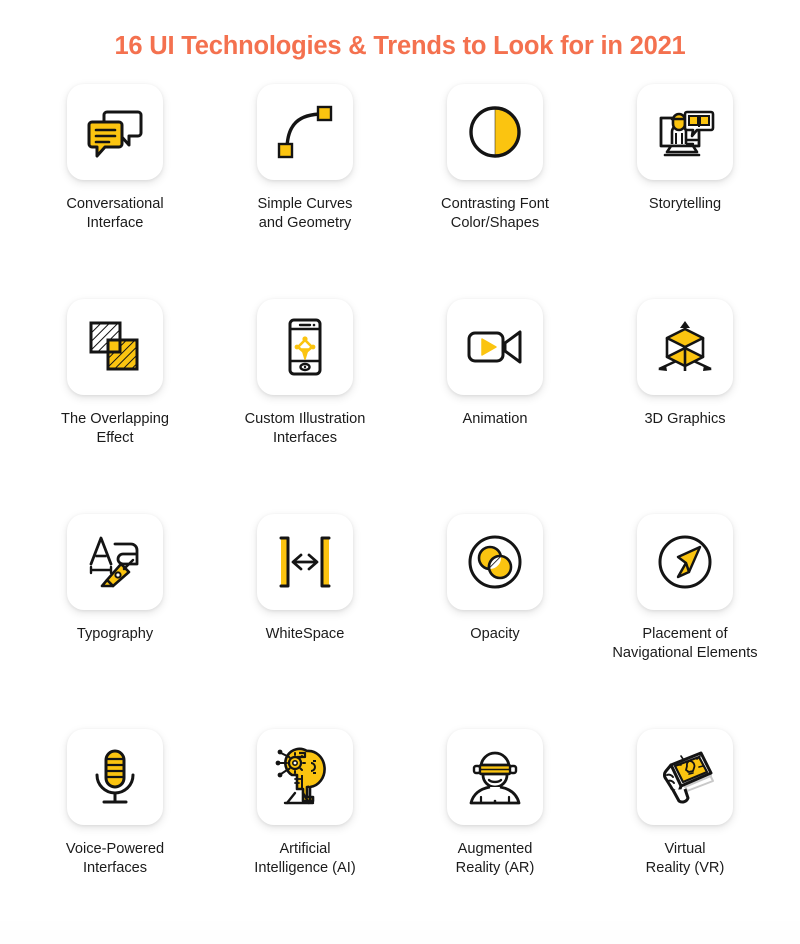 Image resolution: width=800 pixels, height=944 pixels. I want to click on item-caption: Voice-Powered Interfaces, so click(115, 859).